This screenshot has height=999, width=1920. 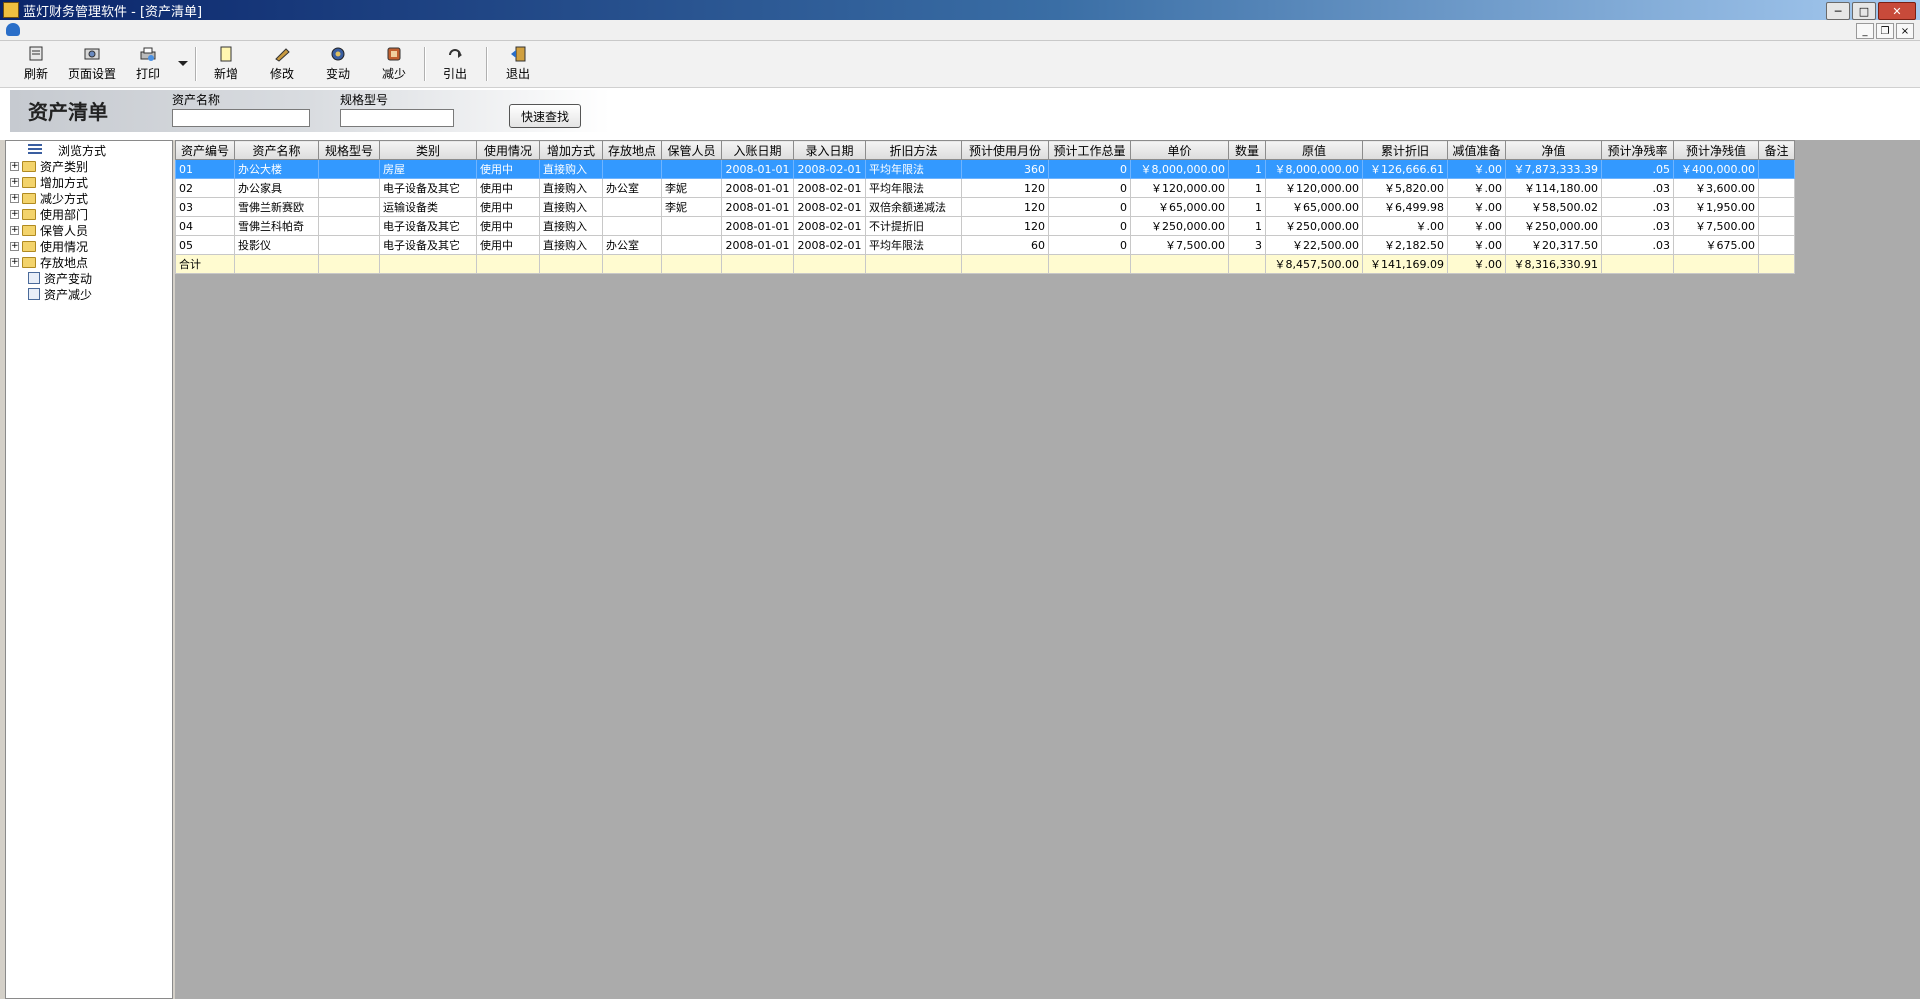 What do you see at coordinates (1776, 150) in the screenshot?
I see `column-header: 备注` at bounding box center [1776, 150].